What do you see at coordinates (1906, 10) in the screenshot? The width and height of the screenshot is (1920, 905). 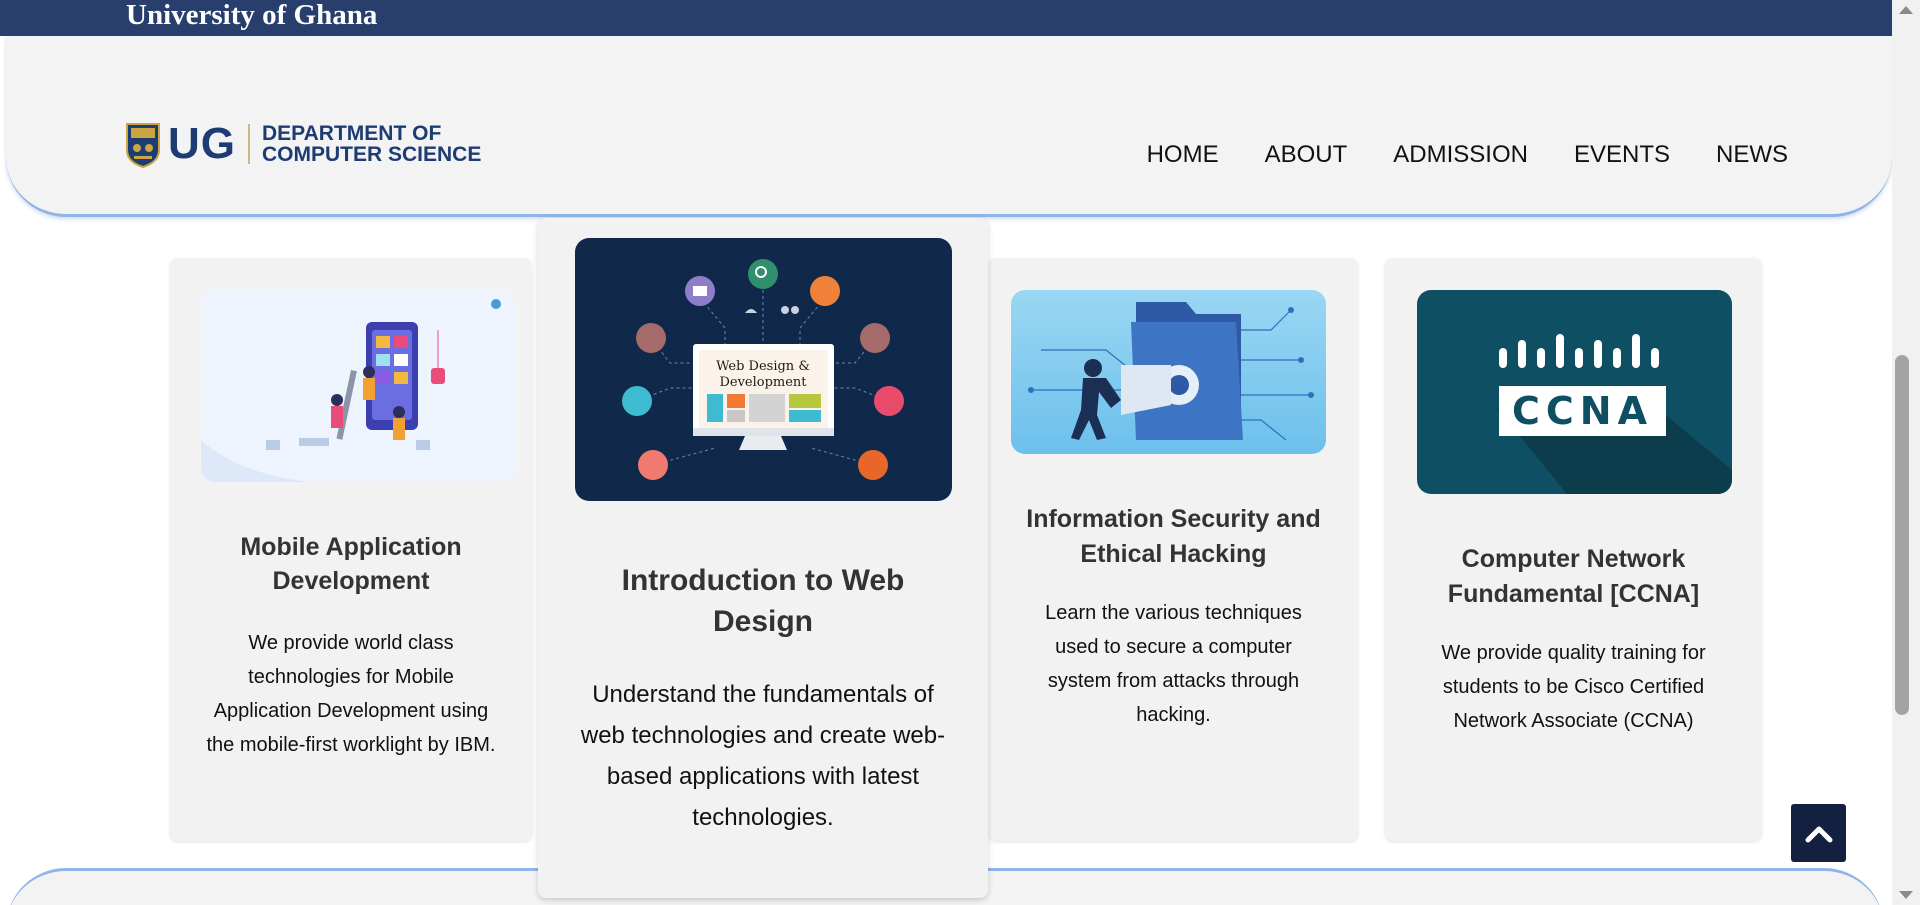 I see `scroll-up-arrow-icon` at bounding box center [1906, 10].